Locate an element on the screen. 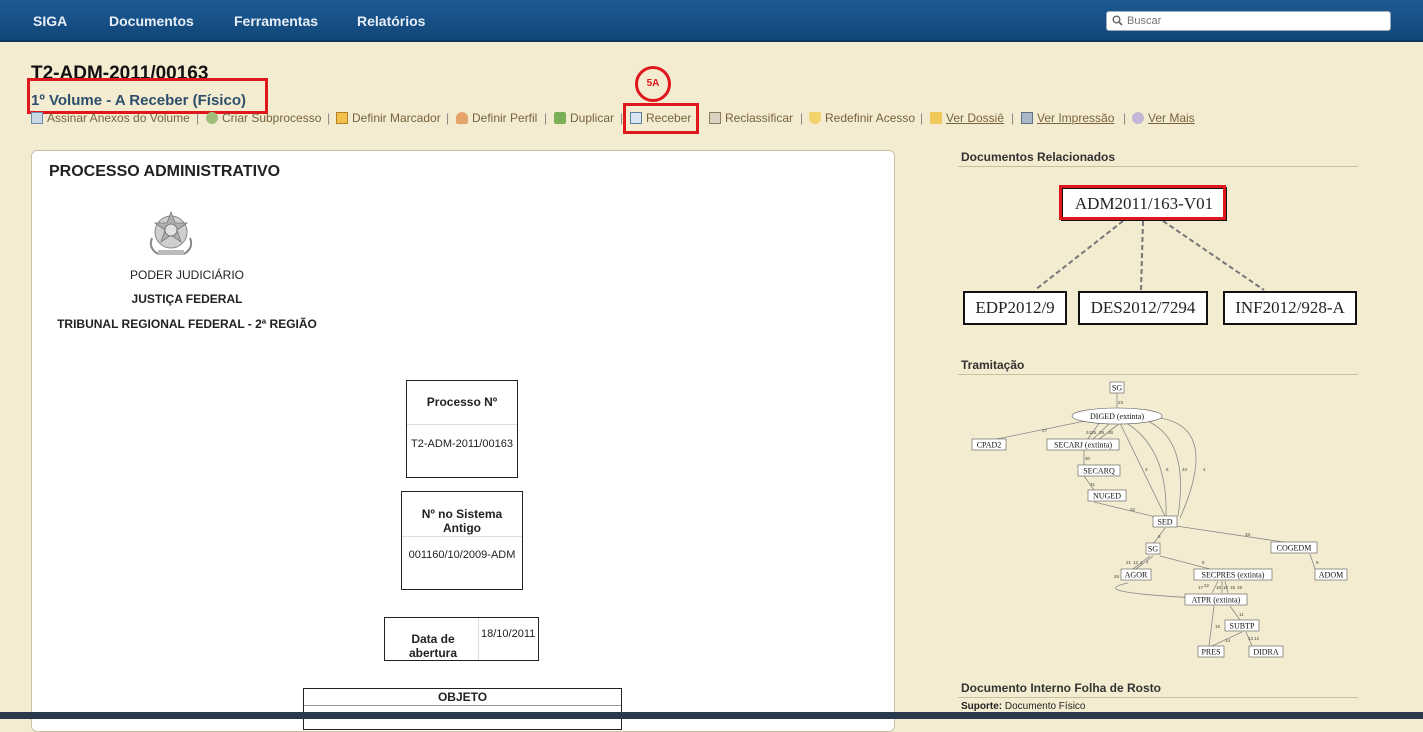  edge-label: 16 is located at coordinates (1233, 587).